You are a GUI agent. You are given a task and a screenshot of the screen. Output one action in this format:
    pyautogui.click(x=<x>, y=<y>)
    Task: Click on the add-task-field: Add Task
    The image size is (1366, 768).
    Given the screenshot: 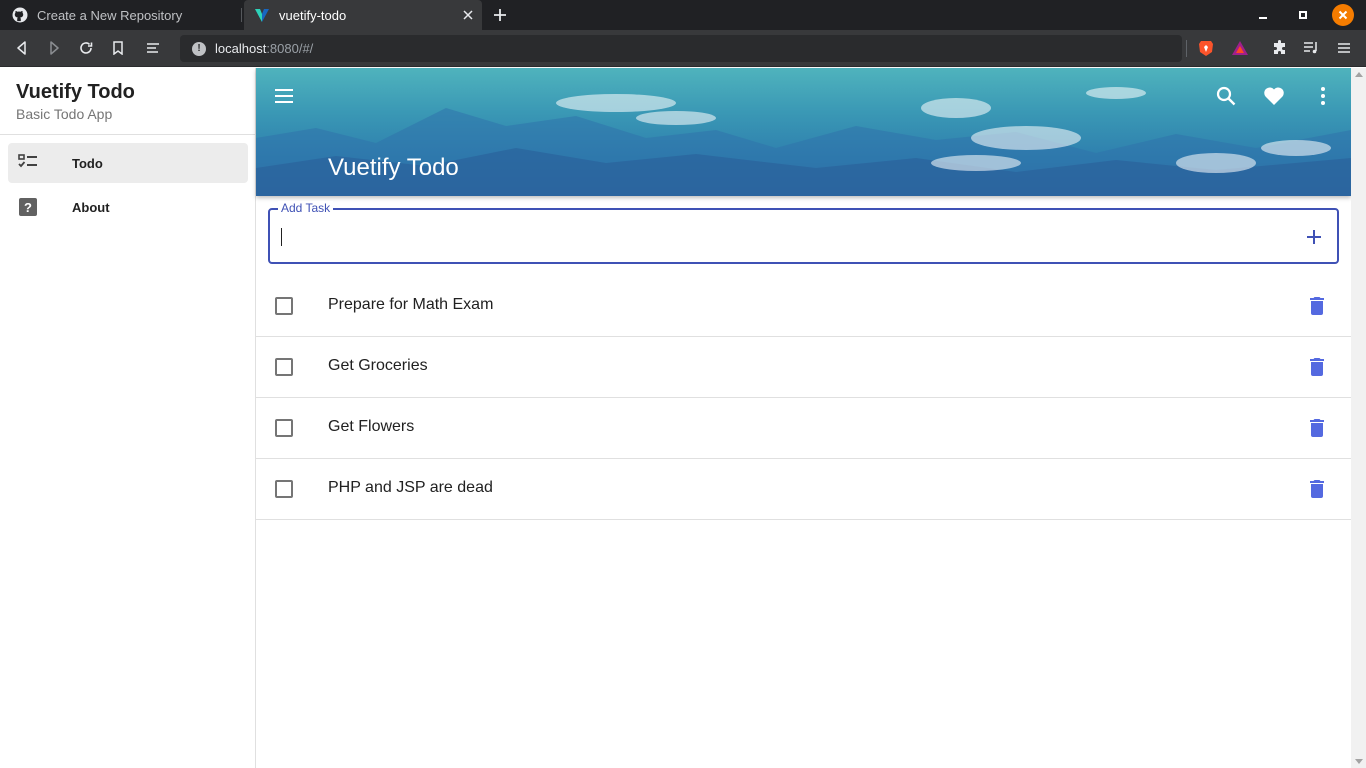 What is the action you would take?
    pyautogui.click(x=803, y=232)
    